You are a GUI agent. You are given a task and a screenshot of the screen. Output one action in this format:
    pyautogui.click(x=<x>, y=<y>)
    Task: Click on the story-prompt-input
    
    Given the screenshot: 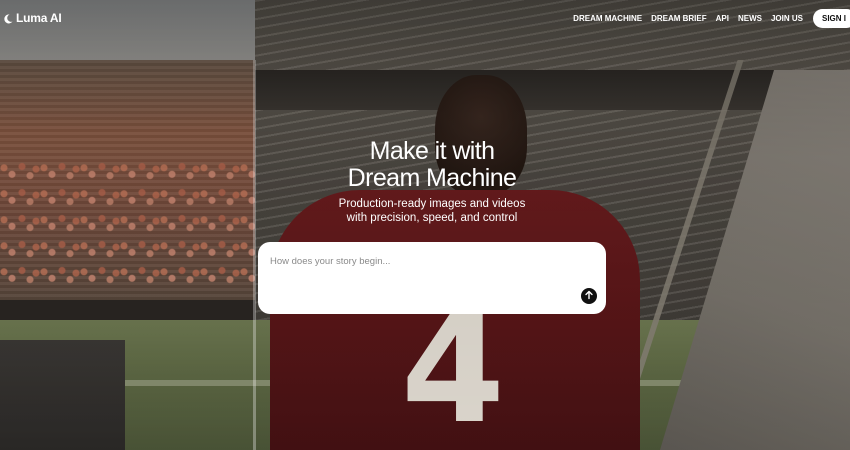 What is the action you would take?
    pyautogui.click(x=420, y=261)
    